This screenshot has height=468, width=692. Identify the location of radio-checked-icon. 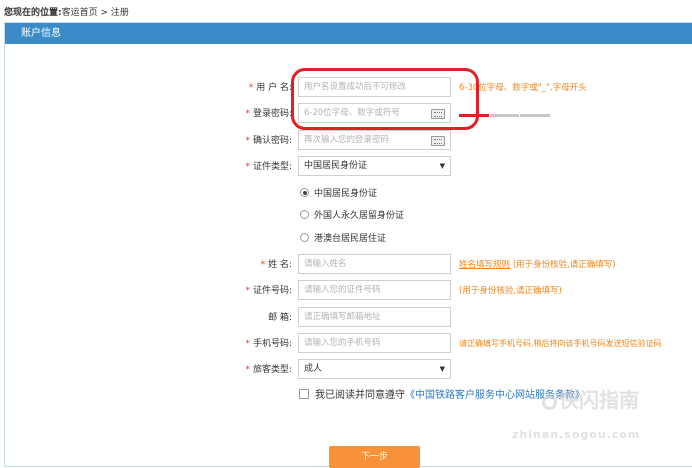
(304, 192).